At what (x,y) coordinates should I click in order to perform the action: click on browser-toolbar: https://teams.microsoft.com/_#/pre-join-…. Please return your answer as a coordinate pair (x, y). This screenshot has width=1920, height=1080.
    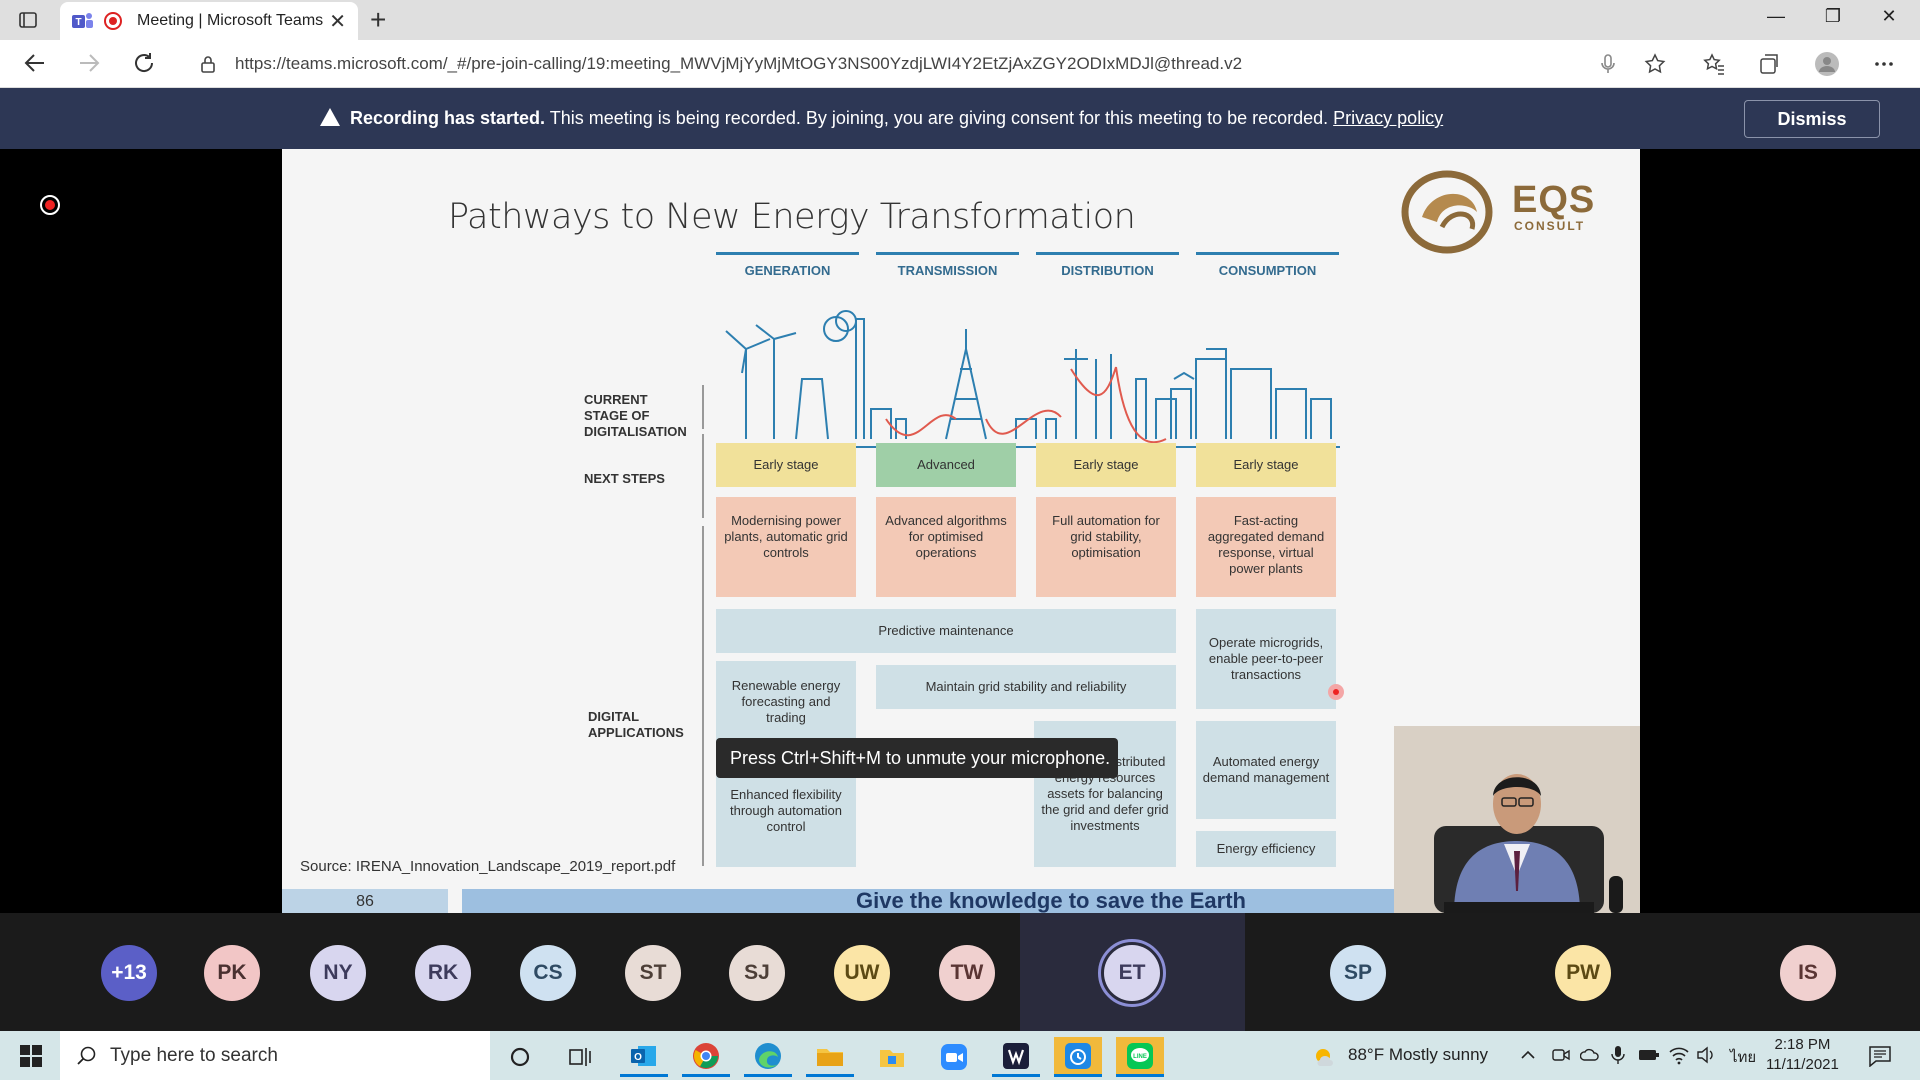
    Looking at the image, I should click on (960, 64).